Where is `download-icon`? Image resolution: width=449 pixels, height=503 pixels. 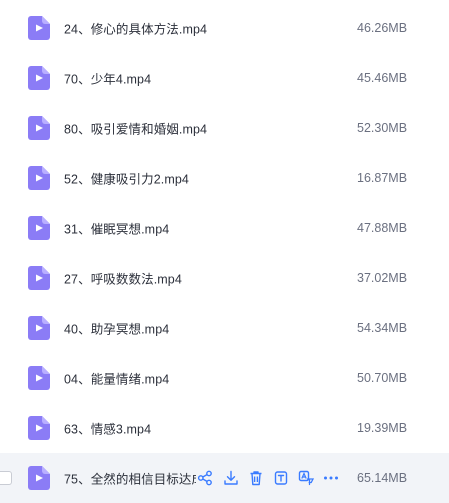 download-icon is located at coordinates (231, 478).